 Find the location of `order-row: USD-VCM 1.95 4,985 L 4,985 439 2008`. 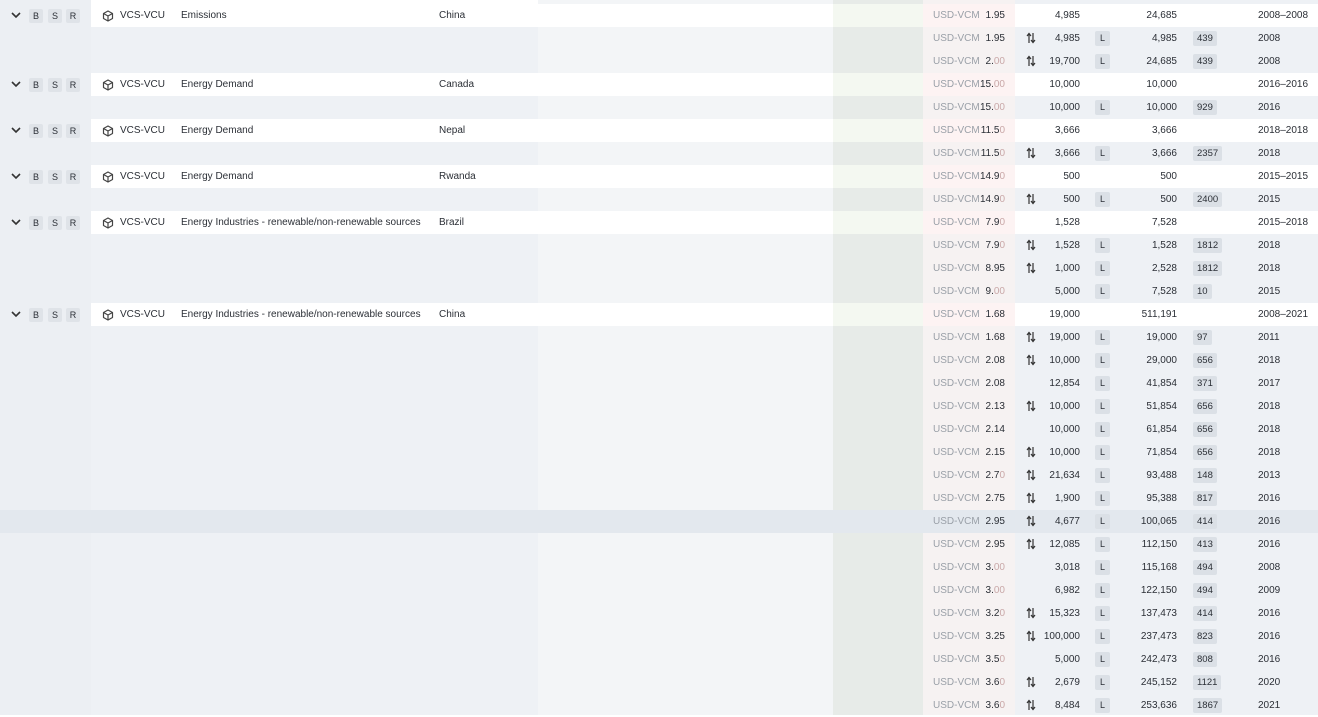

order-row: USD-VCM 1.95 4,985 L 4,985 439 2008 is located at coordinates (659, 38).